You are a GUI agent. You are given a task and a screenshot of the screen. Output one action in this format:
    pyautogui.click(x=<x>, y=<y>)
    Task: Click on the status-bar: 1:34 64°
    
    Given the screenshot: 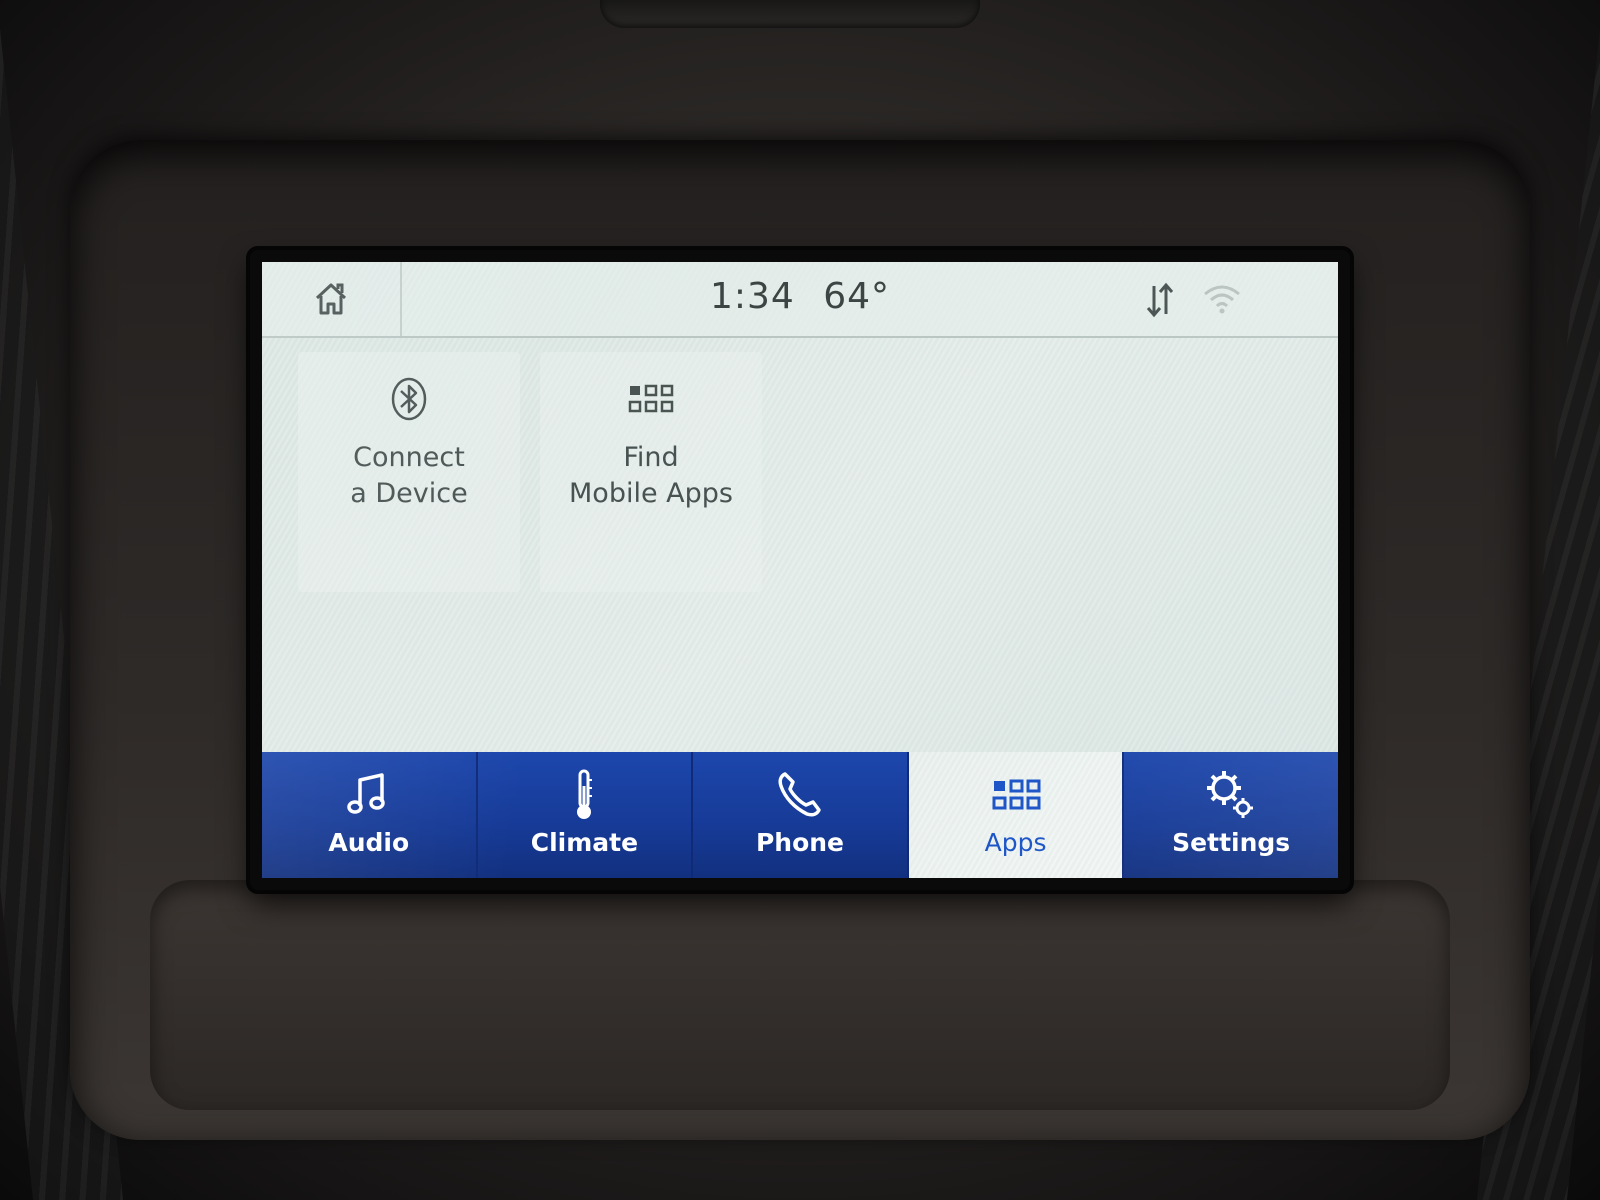 What is the action you would take?
    pyautogui.click(x=800, y=300)
    